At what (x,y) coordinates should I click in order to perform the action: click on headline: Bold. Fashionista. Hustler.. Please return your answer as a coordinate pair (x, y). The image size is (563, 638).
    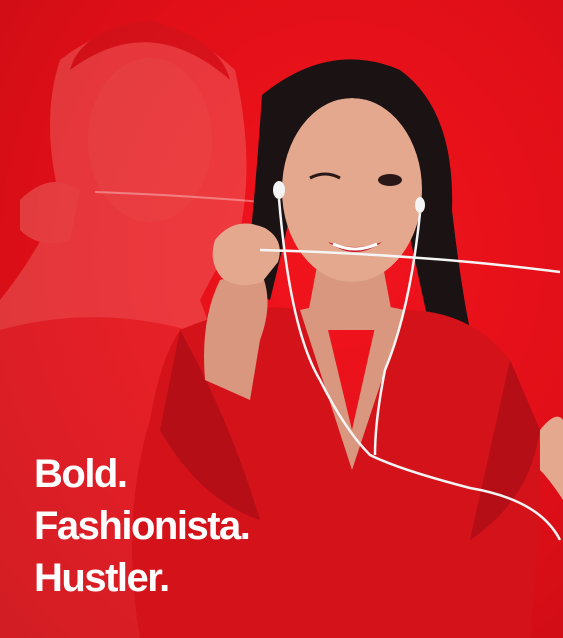
    Looking at the image, I should click on (142, 526).